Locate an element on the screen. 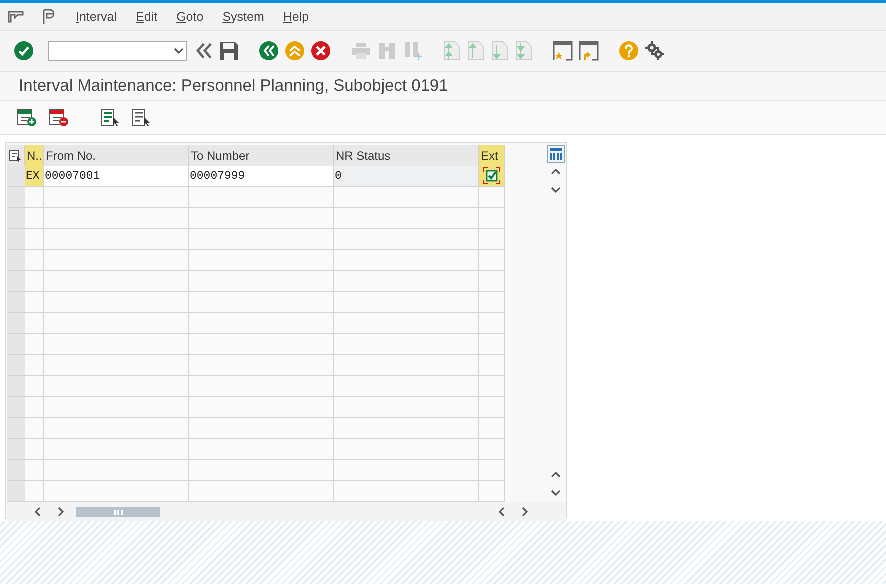  next-page-icon is located at coordinates (500, 51).